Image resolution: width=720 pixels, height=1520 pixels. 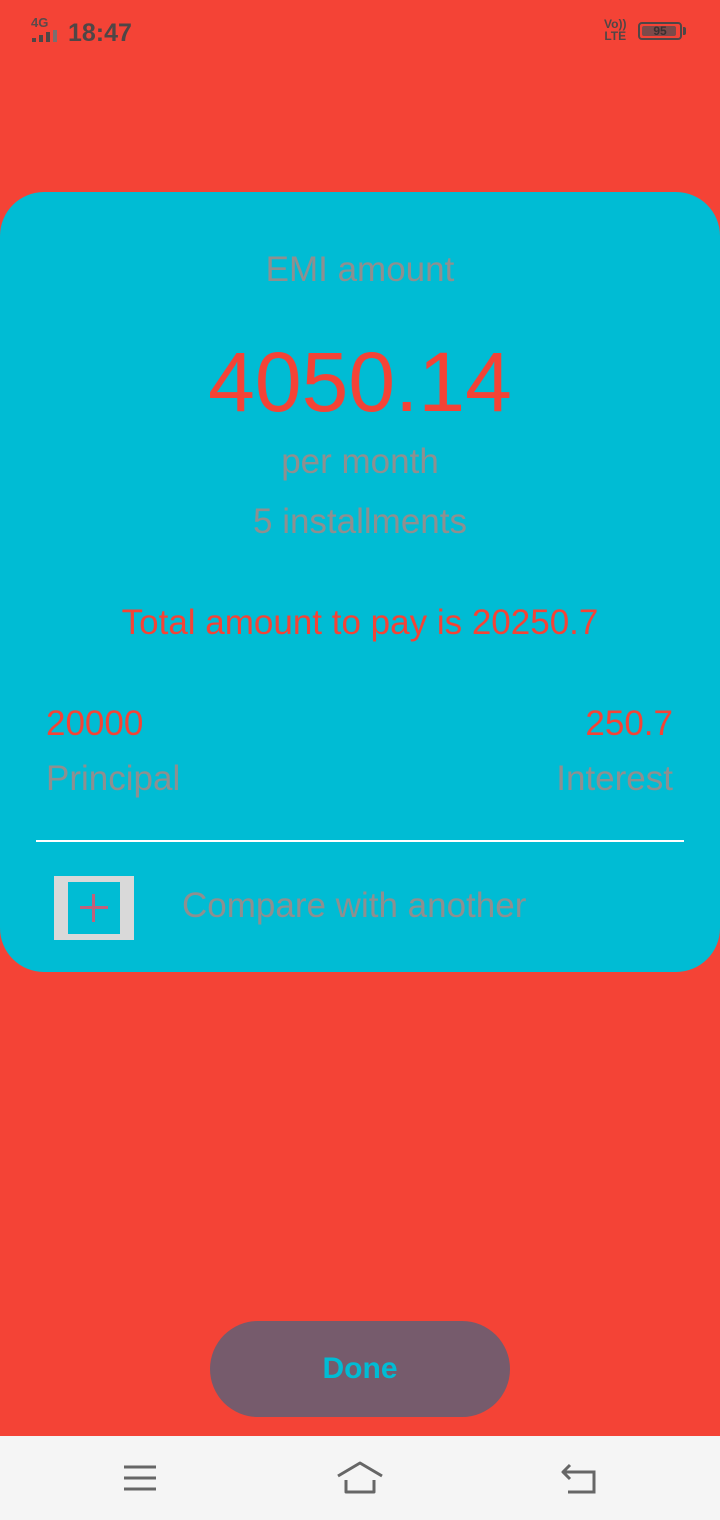 I want to click on interest-value: 250.7, so click(x=629, y=723).